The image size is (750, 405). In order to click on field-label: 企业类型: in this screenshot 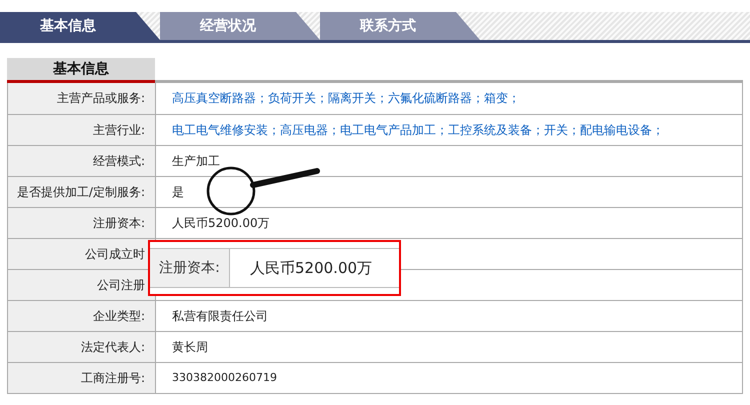, I will do `click(82, 316)`.